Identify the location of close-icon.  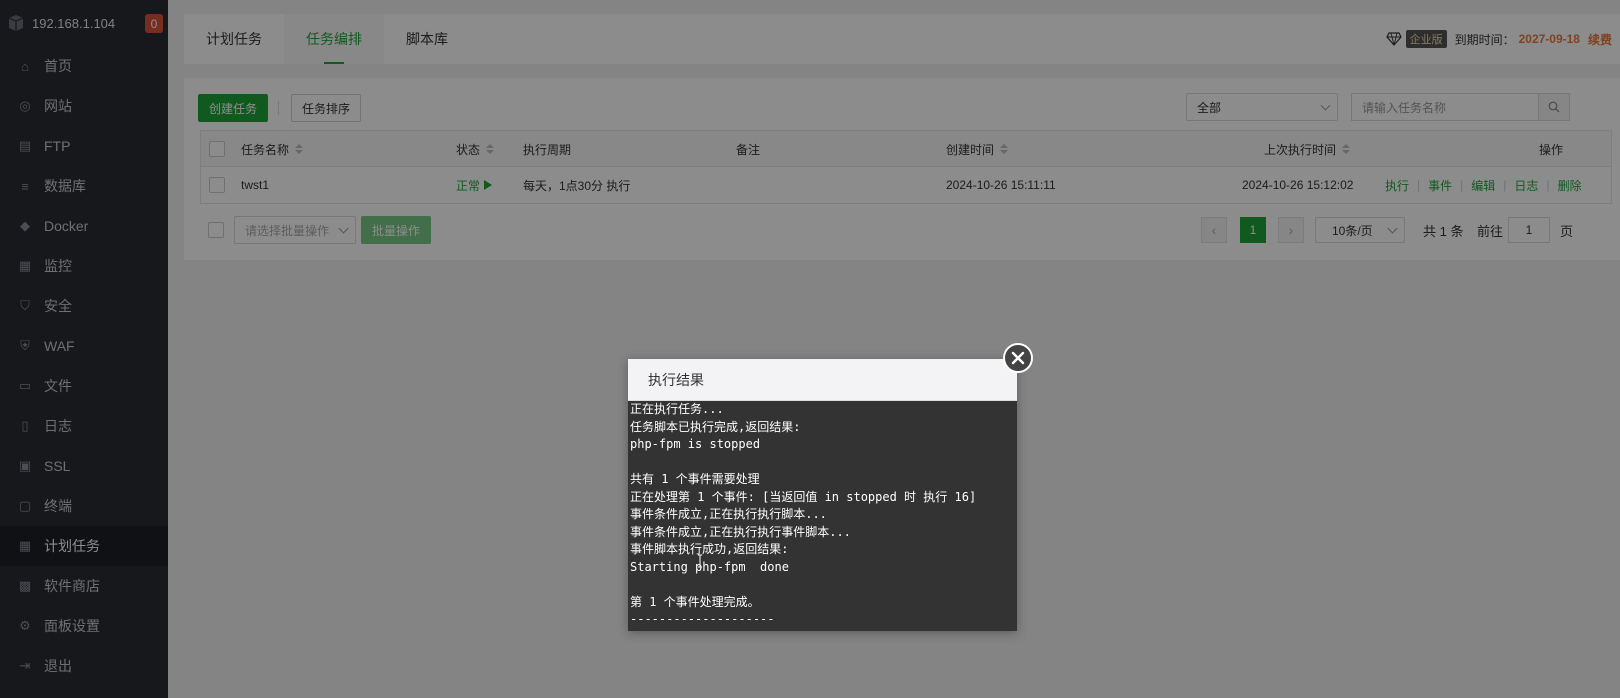
(1018, 358).